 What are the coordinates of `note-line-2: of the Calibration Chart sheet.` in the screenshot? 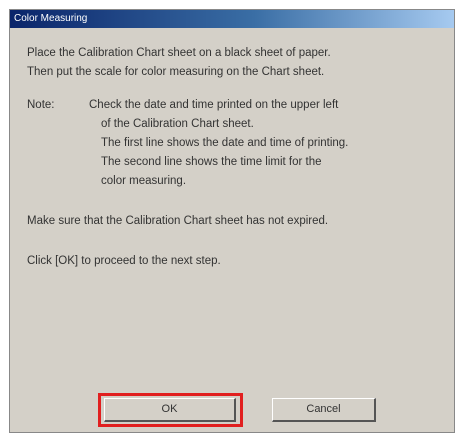 It's located at (177, 124).